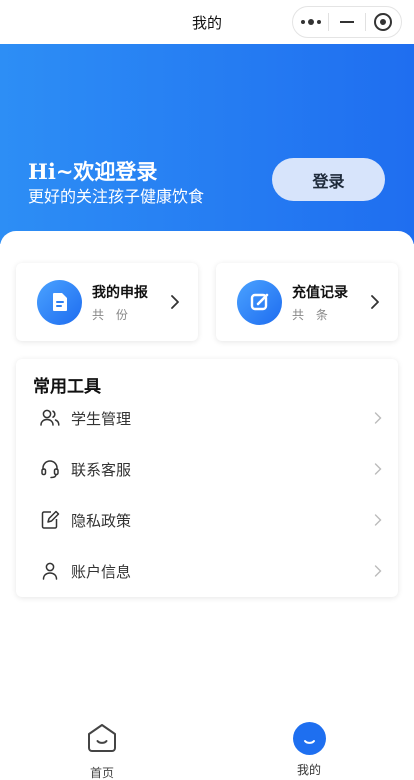 This screenshot has width=414, height=780. What do you see at coordinates (107, 302) in the screenshot?
I see `my-declarations-card: 我的申报 共 份` at bounding box center [107, 302].